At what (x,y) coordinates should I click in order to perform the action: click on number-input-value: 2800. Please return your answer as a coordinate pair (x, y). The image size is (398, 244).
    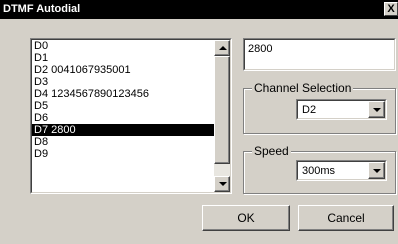
    Looking at the image, I should click on (260, 49).